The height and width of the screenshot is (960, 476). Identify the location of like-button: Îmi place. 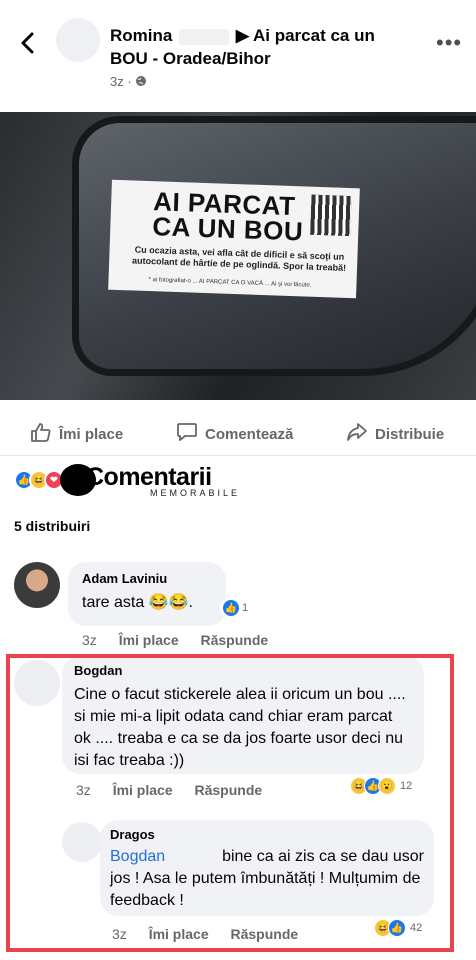
(76, 434).